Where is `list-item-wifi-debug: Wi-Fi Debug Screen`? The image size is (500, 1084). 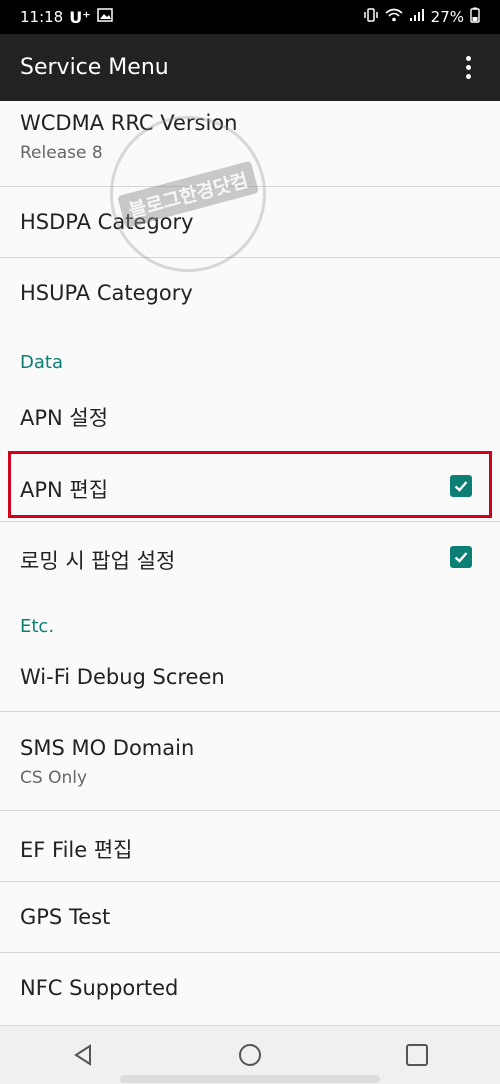 list-item-wifi-debug: Wi-Fi Debug Screen is located at coordinates (250, 677).